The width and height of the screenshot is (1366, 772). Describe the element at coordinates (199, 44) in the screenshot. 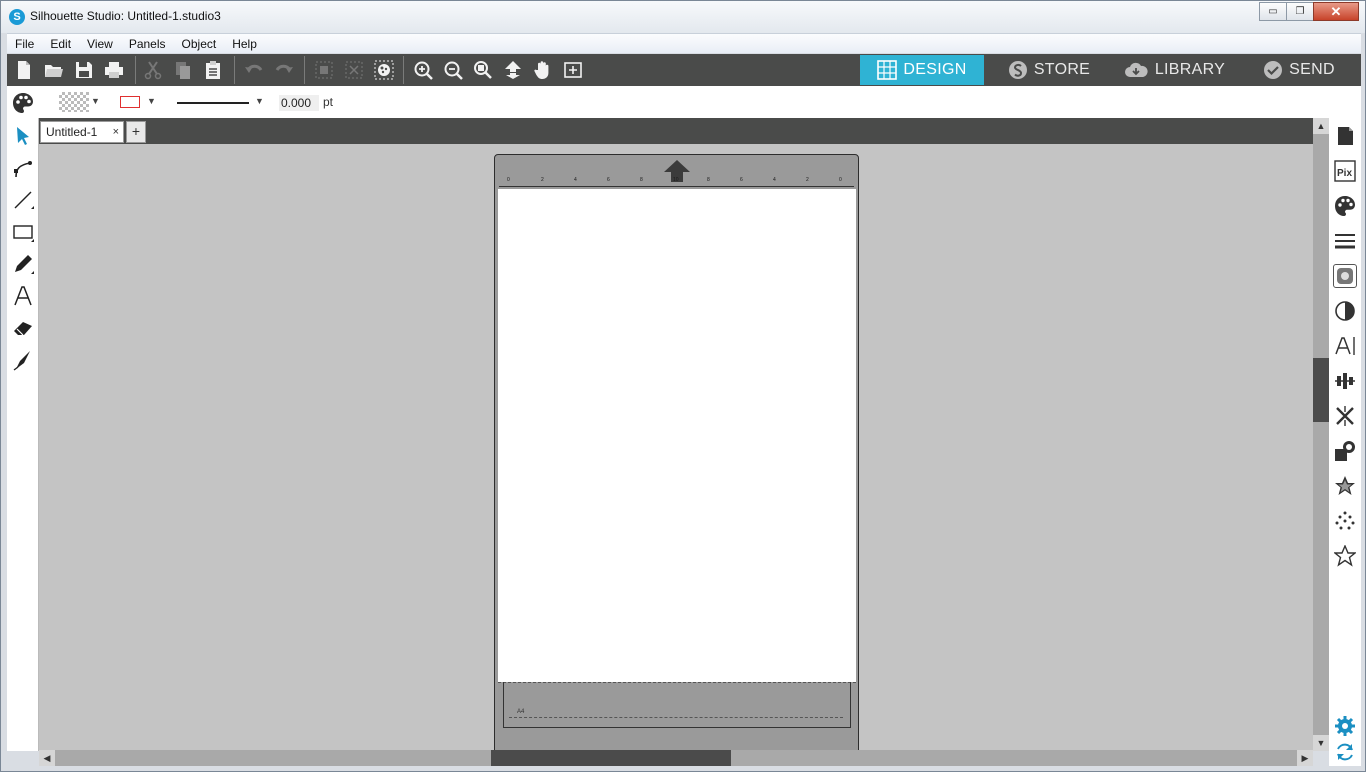

I see `menu-object: Object` at that location.